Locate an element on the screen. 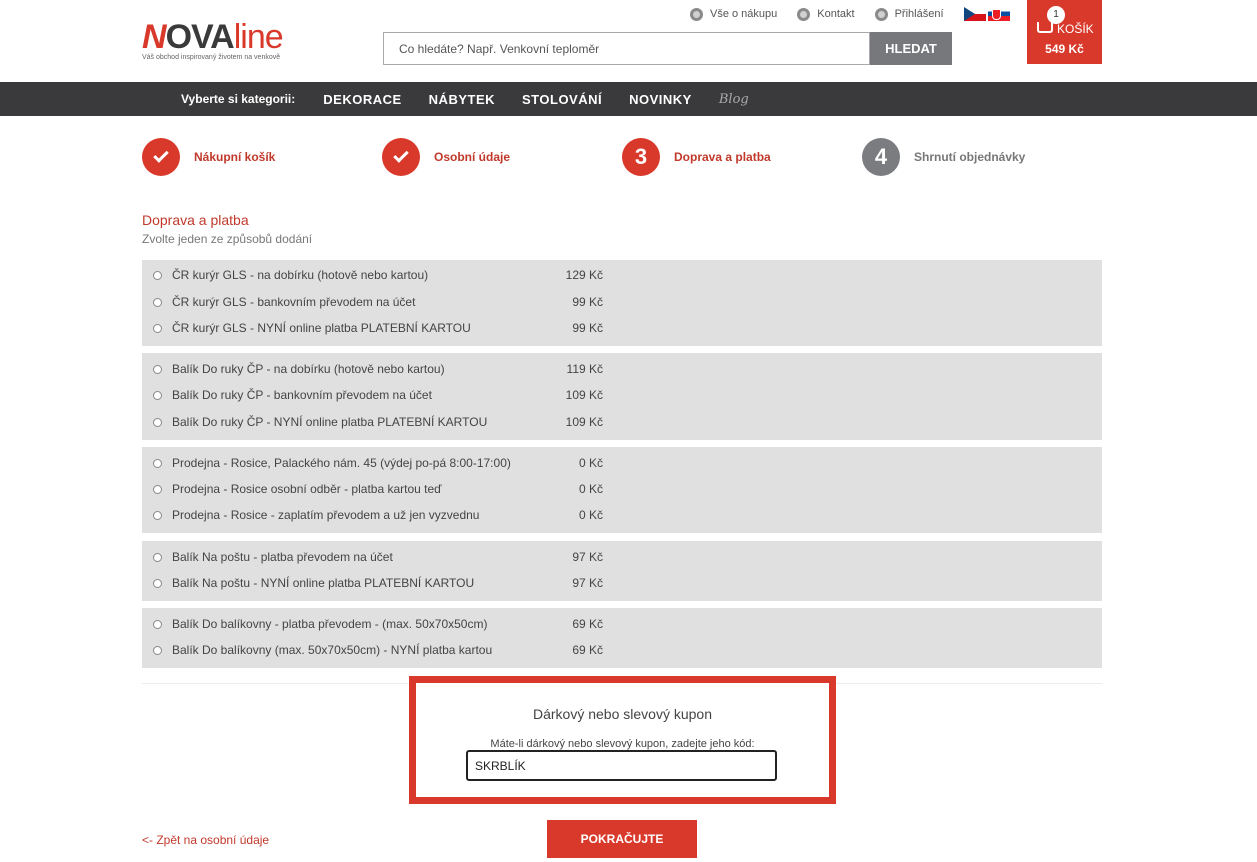 This screenshot has height=862, width=1257. step-cart: Nákupní košík is located at coordinates (208, 157).